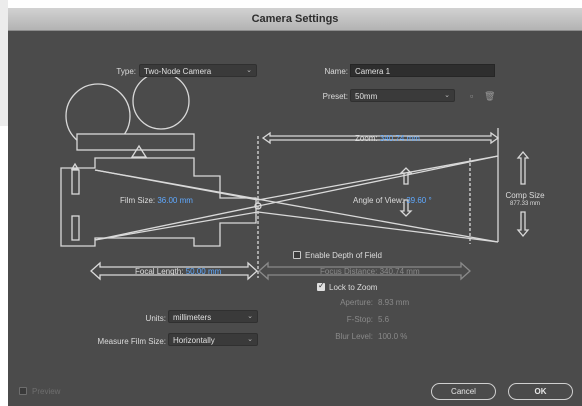 The width and height of the screenshot is (582, 406). Describe the element at coordinates (394, 302) in the screenshot. I see `aperture-value: 8.93 mm` at that location.